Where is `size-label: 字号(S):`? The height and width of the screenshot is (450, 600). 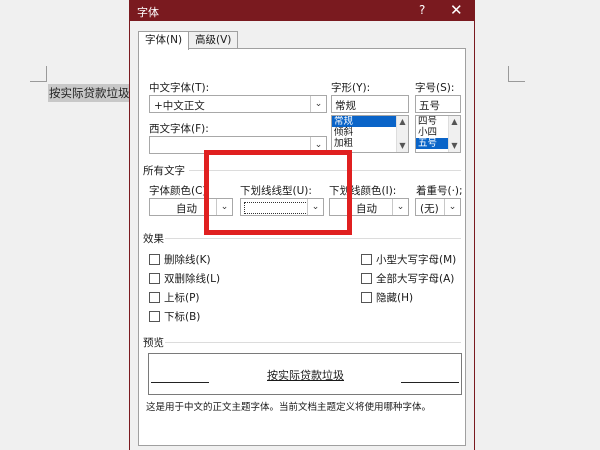
size-label: 字号(S): is located at coordinates (435, 88).